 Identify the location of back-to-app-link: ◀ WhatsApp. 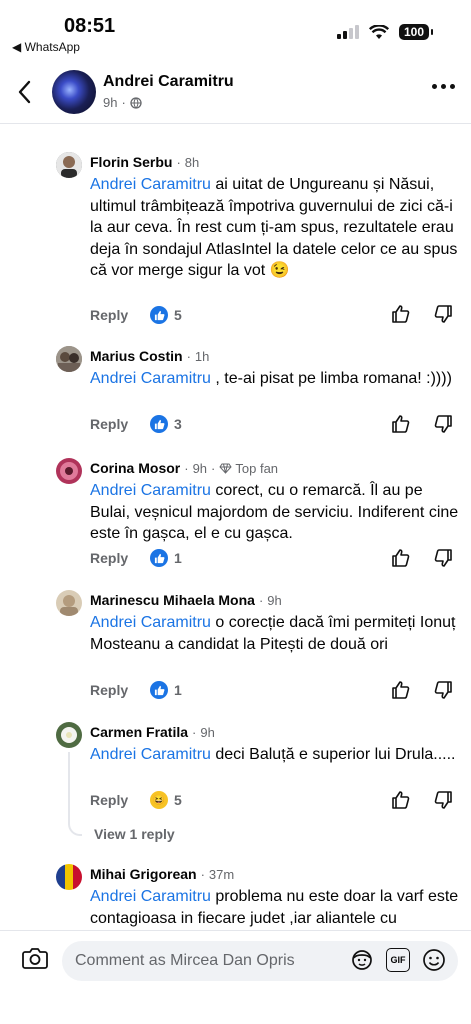
(46, 47).